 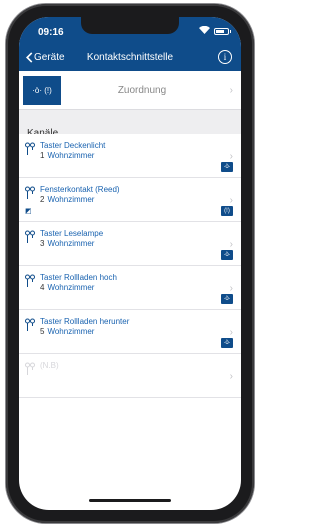 I want to click on channel-subtitle: 3 Wohnzimmer, so click(x=67, y=243).